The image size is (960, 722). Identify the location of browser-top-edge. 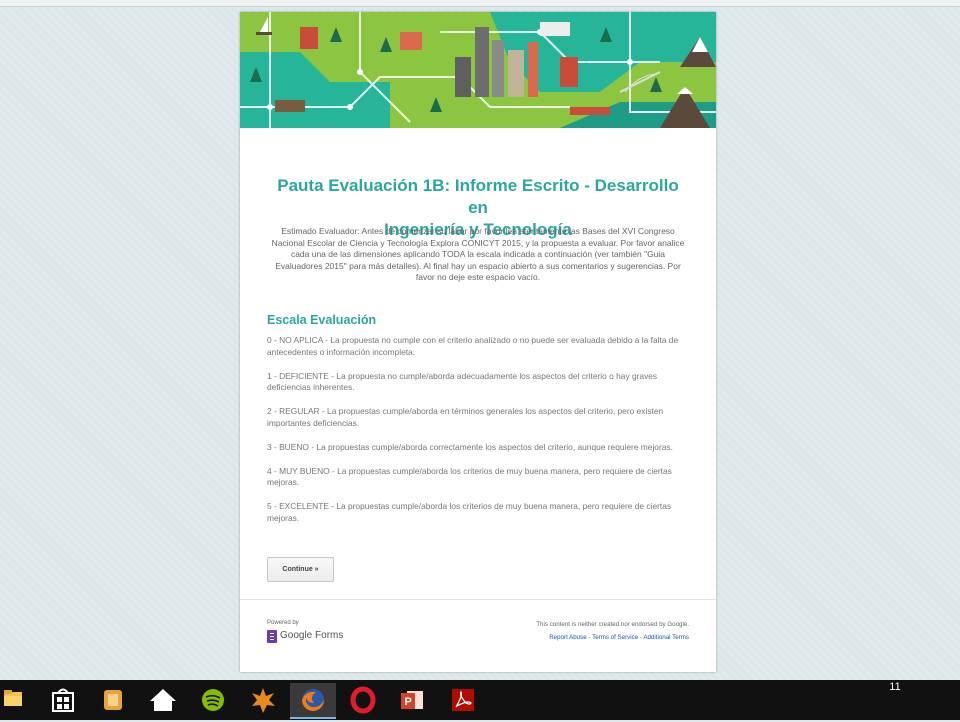
(480, 3).